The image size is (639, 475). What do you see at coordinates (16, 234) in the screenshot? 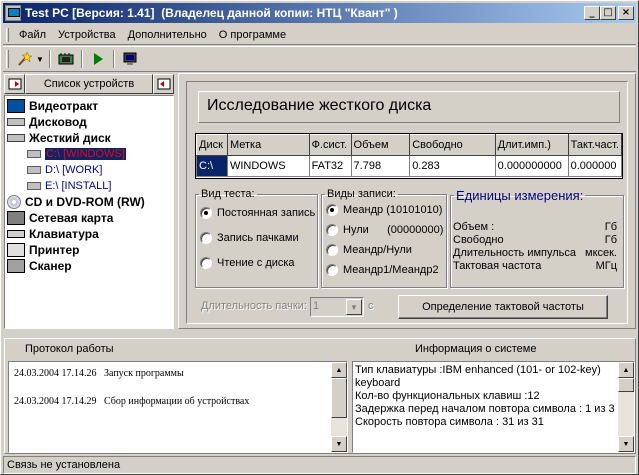
I see `keyboard-icon` at bounding box center [16, 234].